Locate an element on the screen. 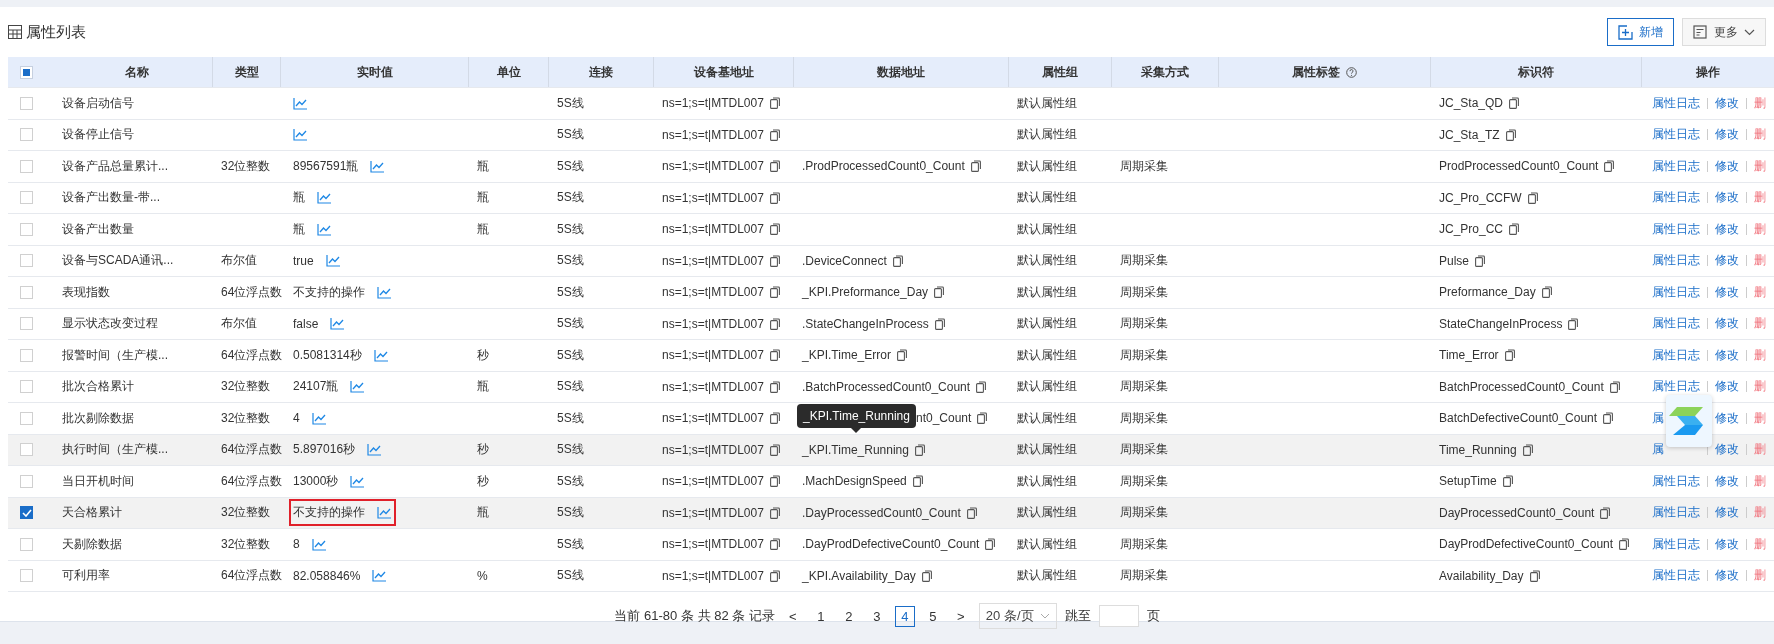  next-page-button: > is located at coordinates (960, 616).